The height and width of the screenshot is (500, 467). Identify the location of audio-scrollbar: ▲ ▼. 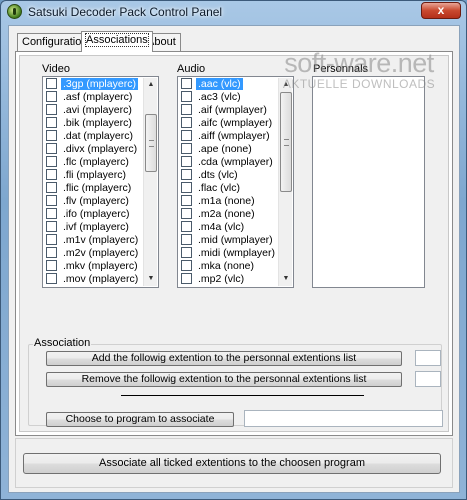
(285, 182).